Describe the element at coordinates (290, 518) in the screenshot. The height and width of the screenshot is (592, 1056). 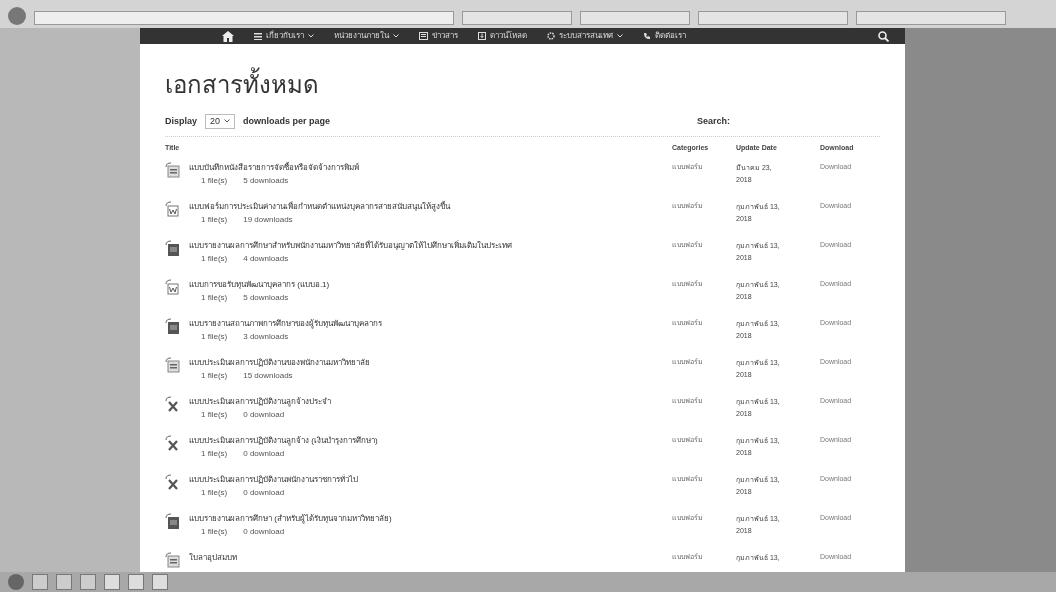
I see `document-title-link: แบบรายงานผลการศึกษา (สำหรับผู้ได้รับทุนจากมหาวิทยาลัย)` at that location.